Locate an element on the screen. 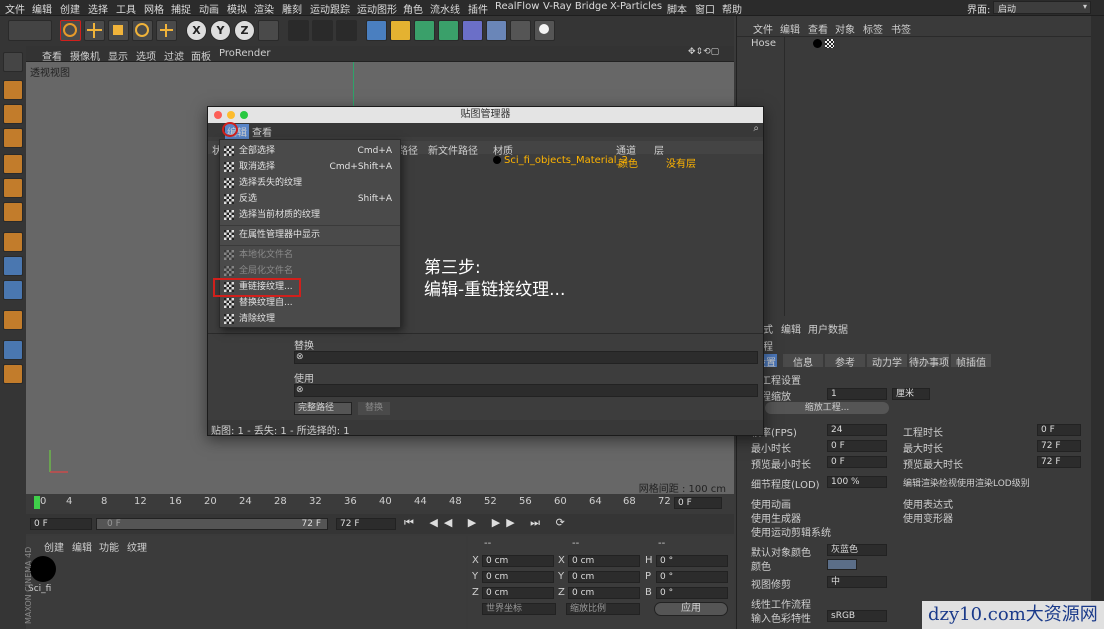 The image size is (1104, 629). render-view-icon is located at coordinates (298, 30).